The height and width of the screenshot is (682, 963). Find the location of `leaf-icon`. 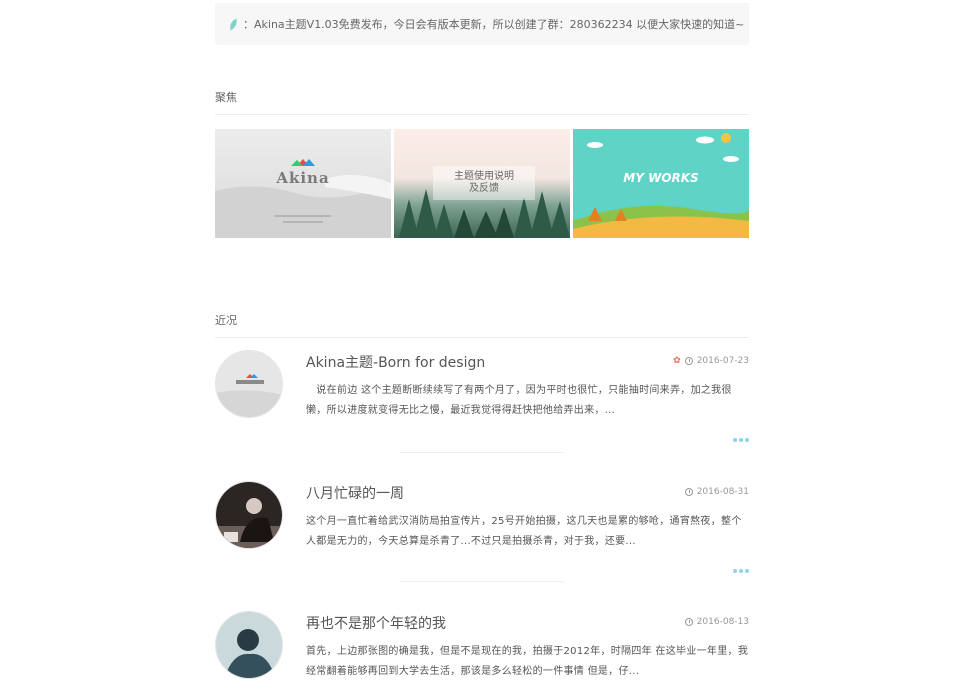

leaf-icon is located at coordinates (233, 24).